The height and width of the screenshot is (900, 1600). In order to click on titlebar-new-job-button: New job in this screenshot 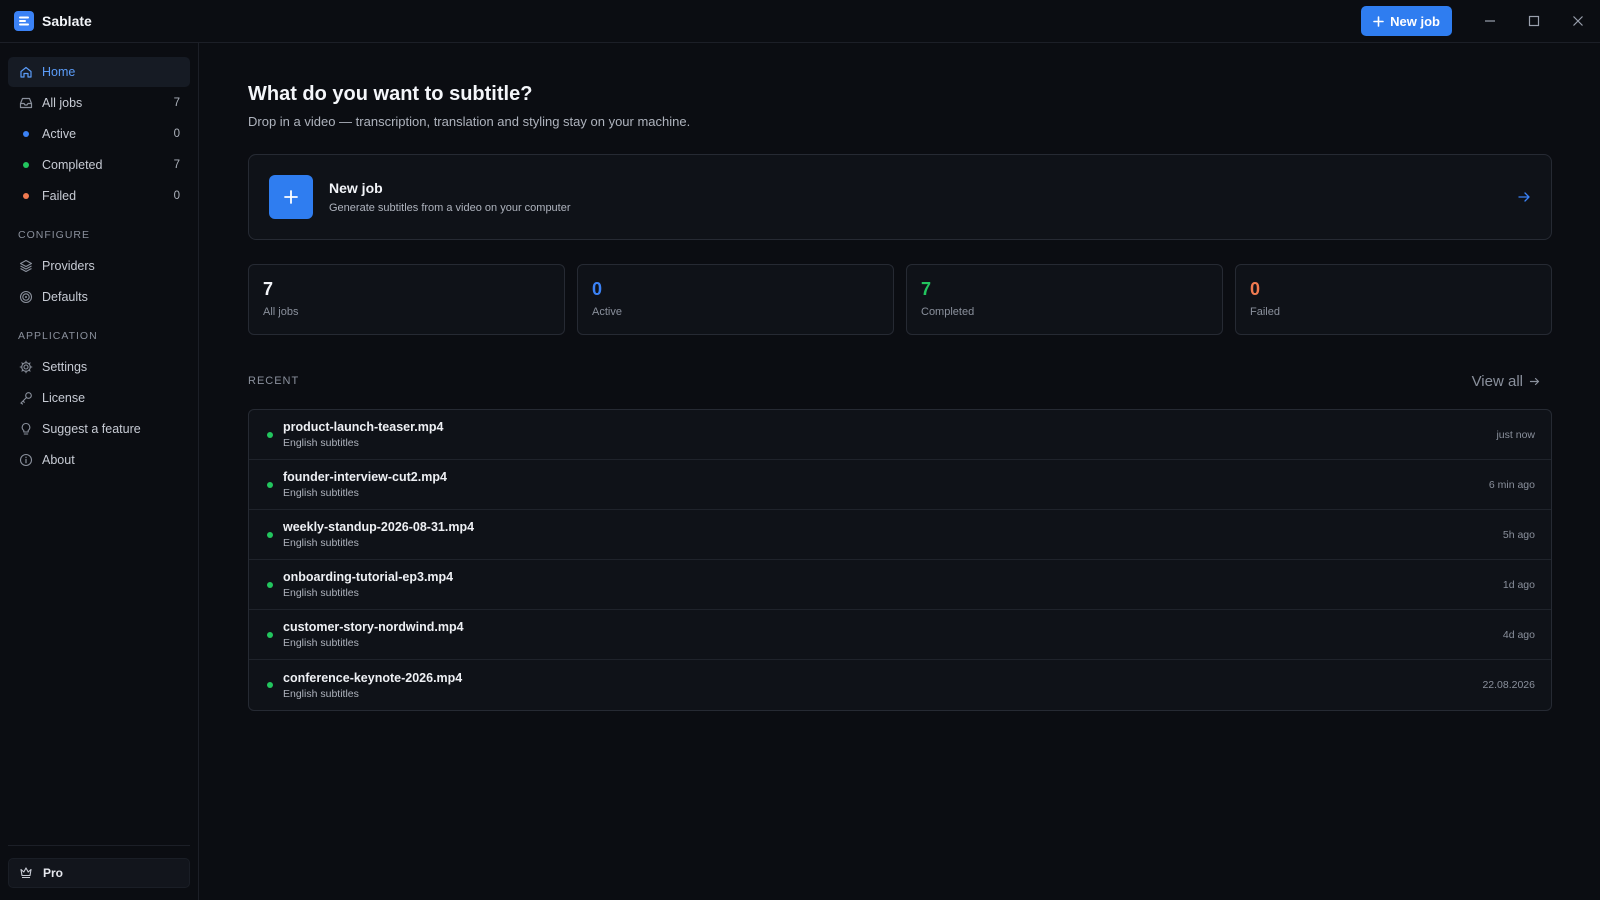, I will do `click(1406, 21)`.